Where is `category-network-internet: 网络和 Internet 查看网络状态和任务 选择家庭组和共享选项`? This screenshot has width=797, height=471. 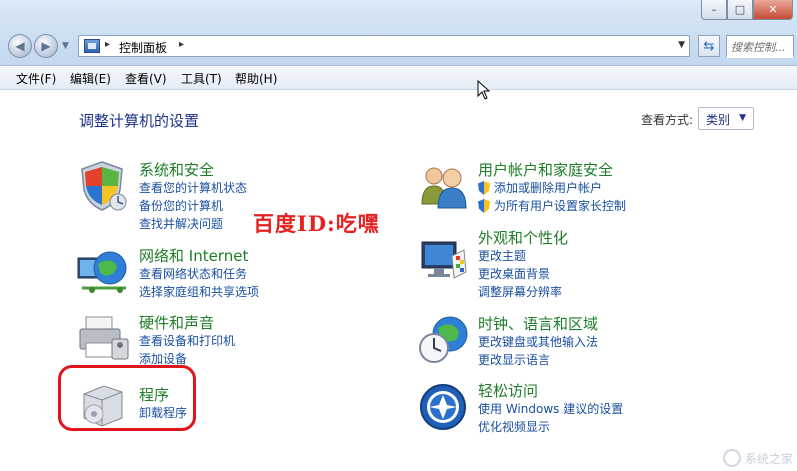
category-network-internet: 网络和 Internet 查看网络状态和任务 选择家庭组和共享选项 is located at coordinates (199, 274).